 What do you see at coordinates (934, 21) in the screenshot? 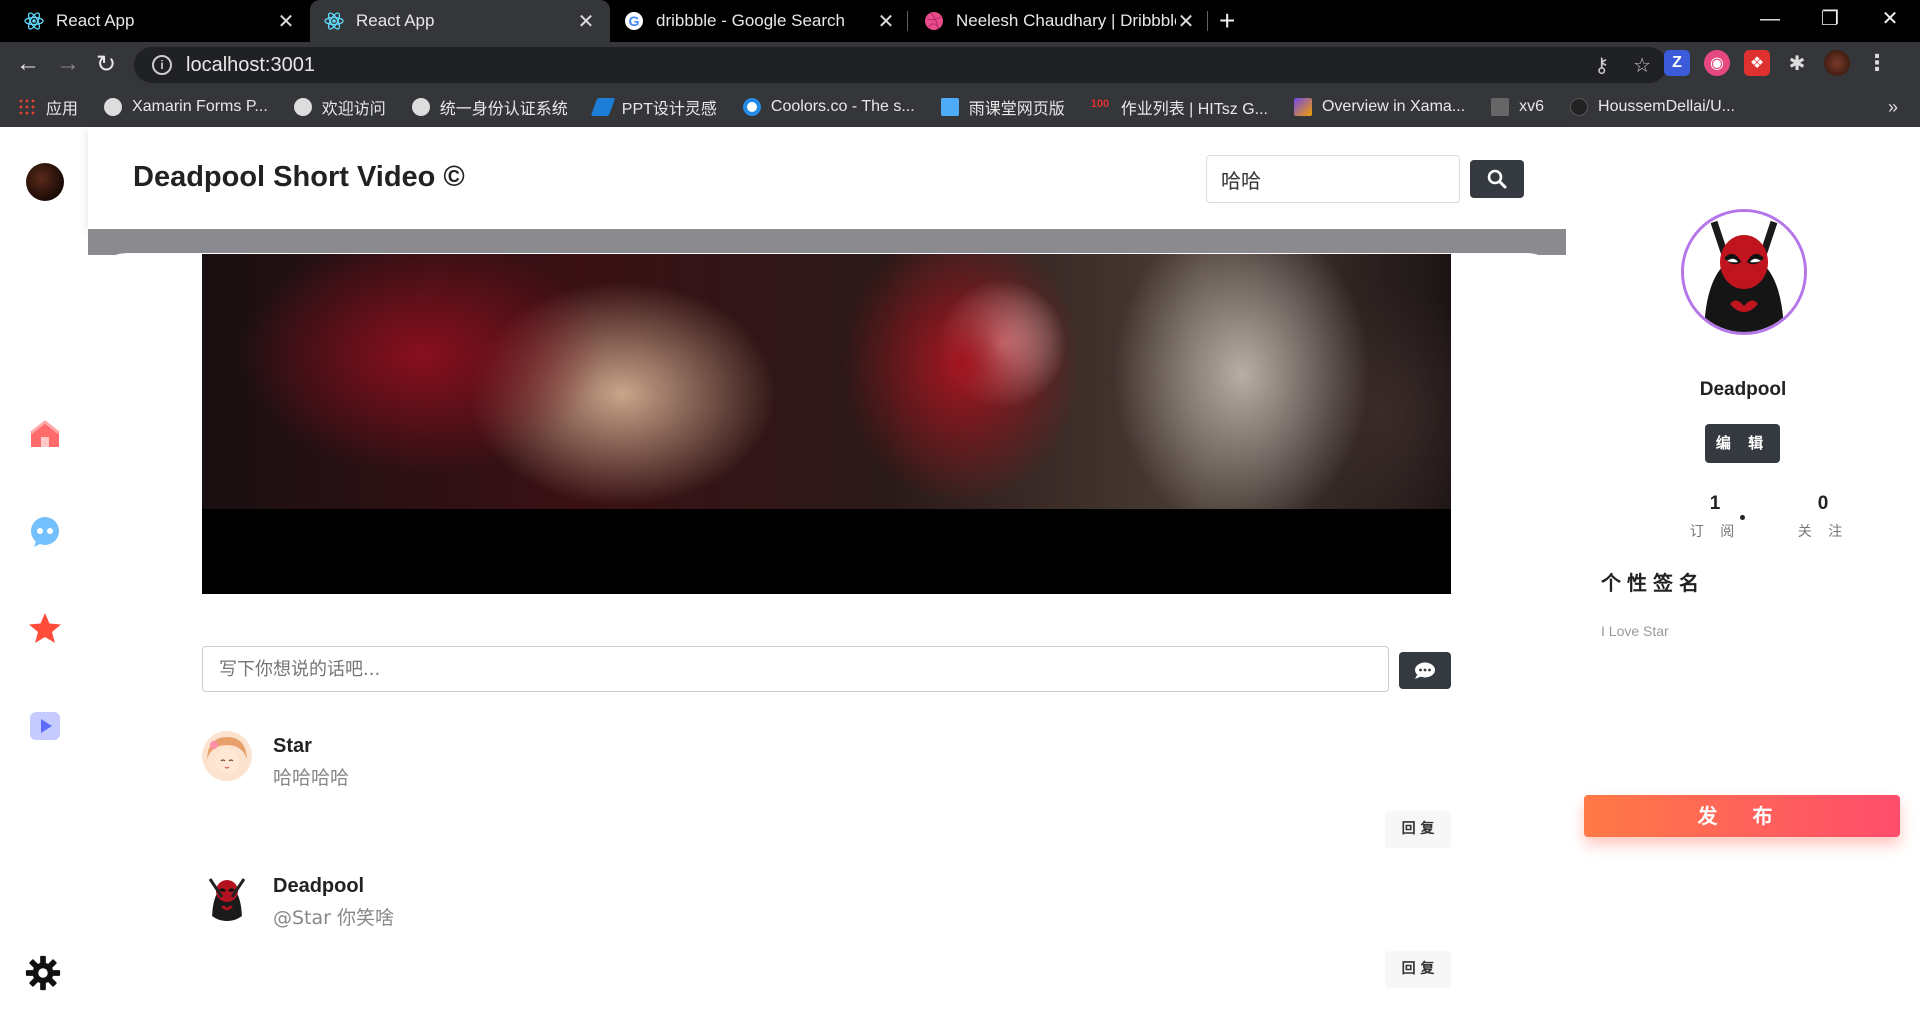
I see `dribbble-icon` at bounding box center [934, 21].